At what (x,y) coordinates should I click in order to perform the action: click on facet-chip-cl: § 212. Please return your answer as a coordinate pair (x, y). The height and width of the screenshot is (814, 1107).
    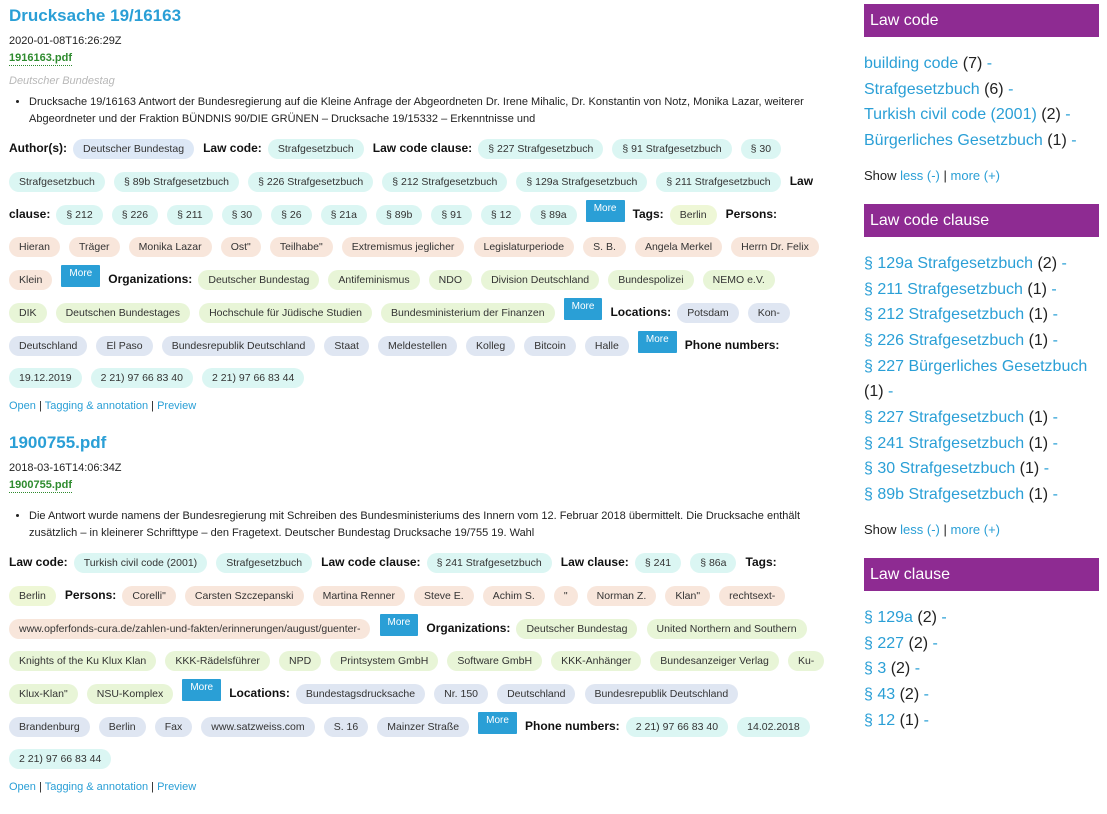
    Looking at the image, I should click on (79, 215).